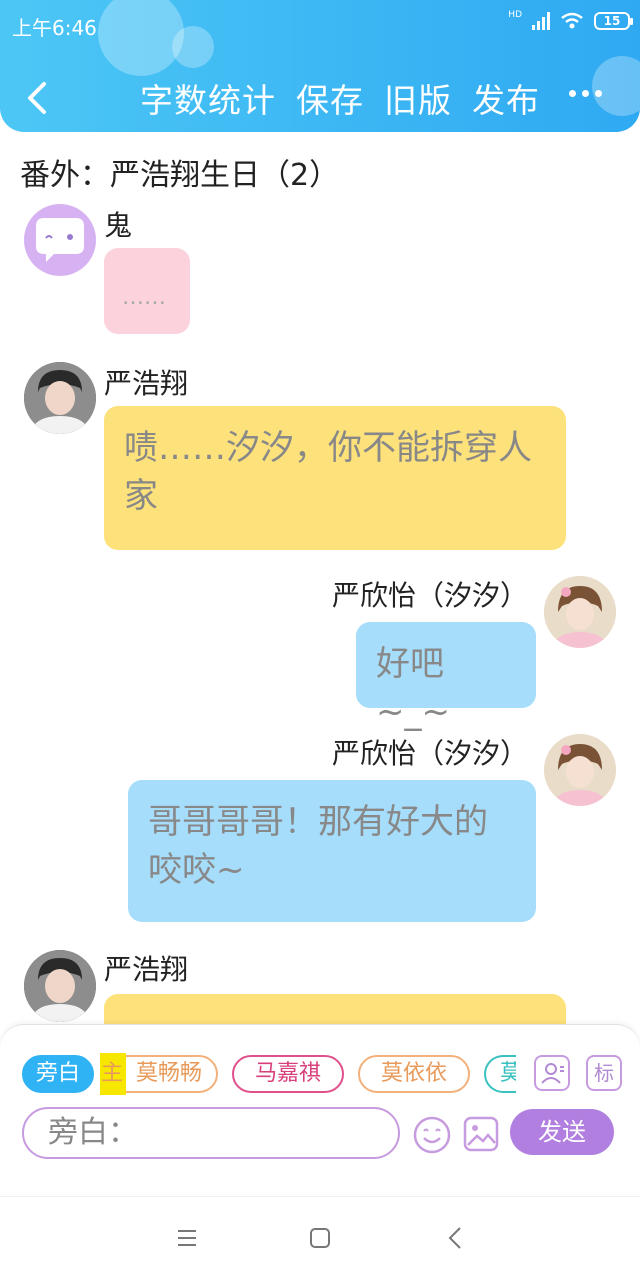 Image resolution: width=640 pixels, height=1280 pixels. What do you see at coordinates (320, 66) in the screenshot?
I see `app-header: 上午6:46 HD 15 字数统计 保存 旧版 发布` at bounding box center [320, 66].